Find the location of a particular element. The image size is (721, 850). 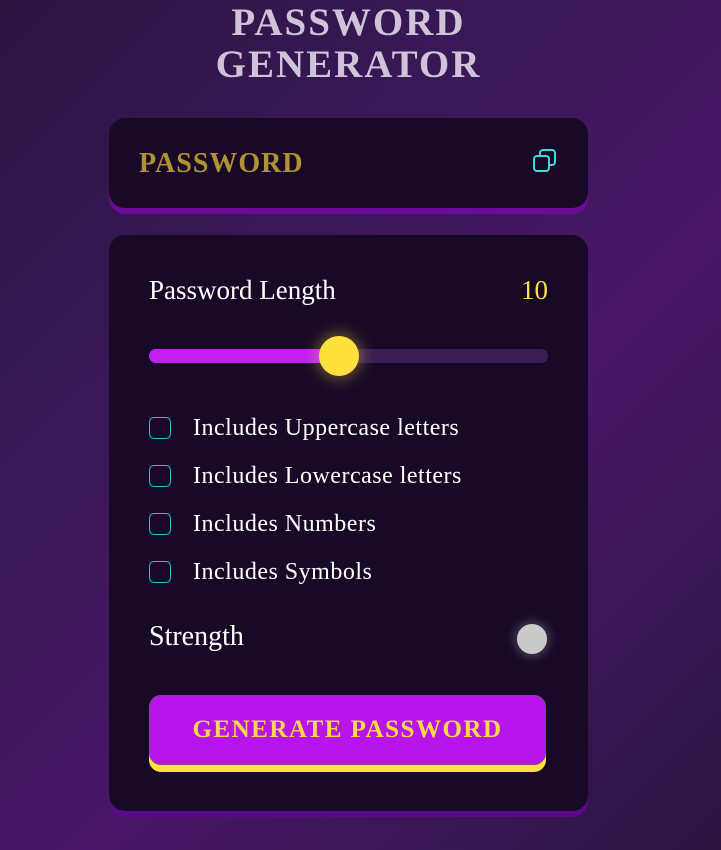

password-length-value: 10 is located at coordinates (534, 290).